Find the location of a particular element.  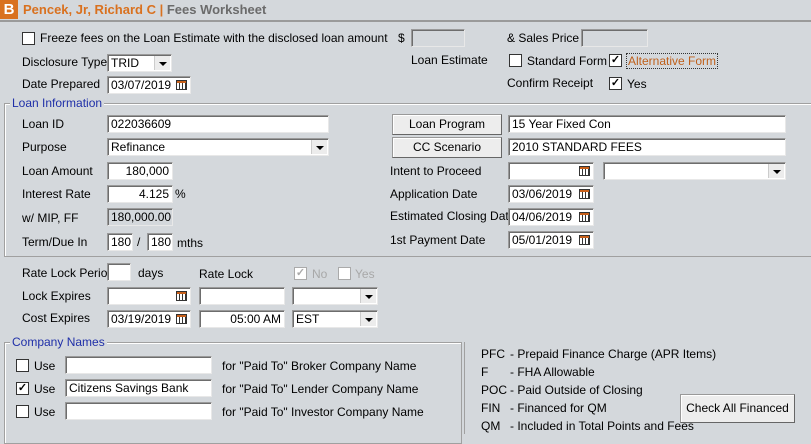

rate-lock-yes-checkbox is located at coordinates (344, 273).